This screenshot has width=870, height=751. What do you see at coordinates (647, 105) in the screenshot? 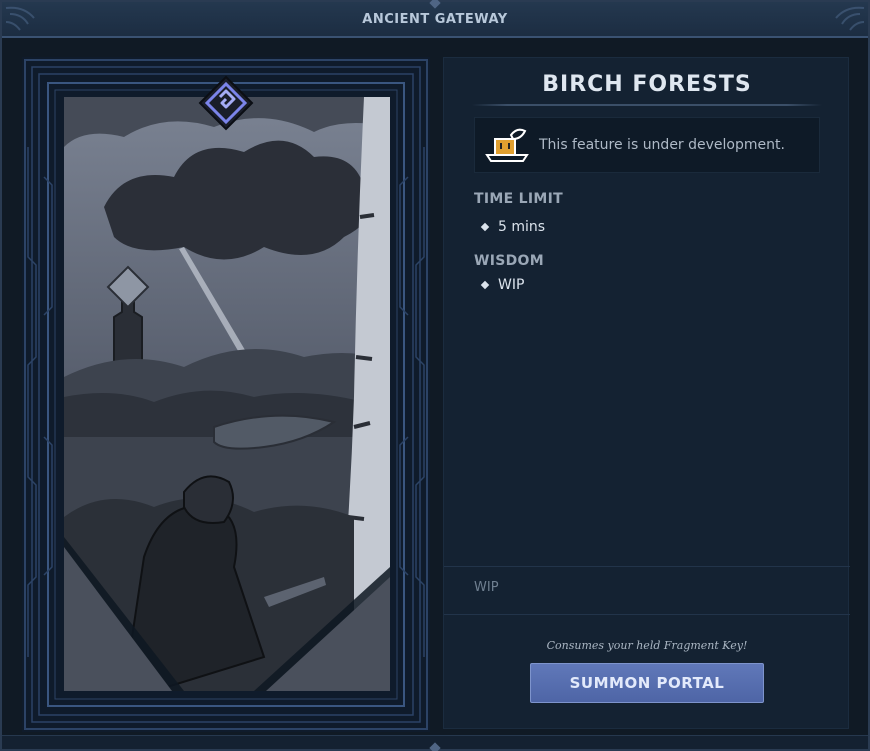
I see `title-divider` at bounding box center [647, 105].